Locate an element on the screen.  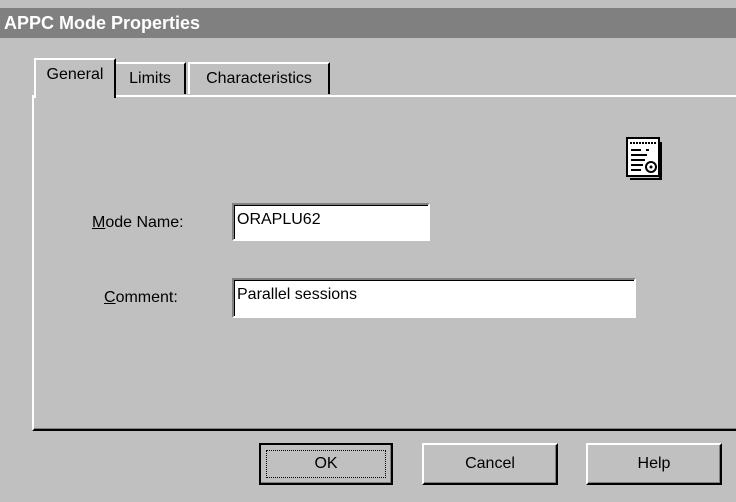
cancel-button-label: Cancel is located at coordinates (490, 463).